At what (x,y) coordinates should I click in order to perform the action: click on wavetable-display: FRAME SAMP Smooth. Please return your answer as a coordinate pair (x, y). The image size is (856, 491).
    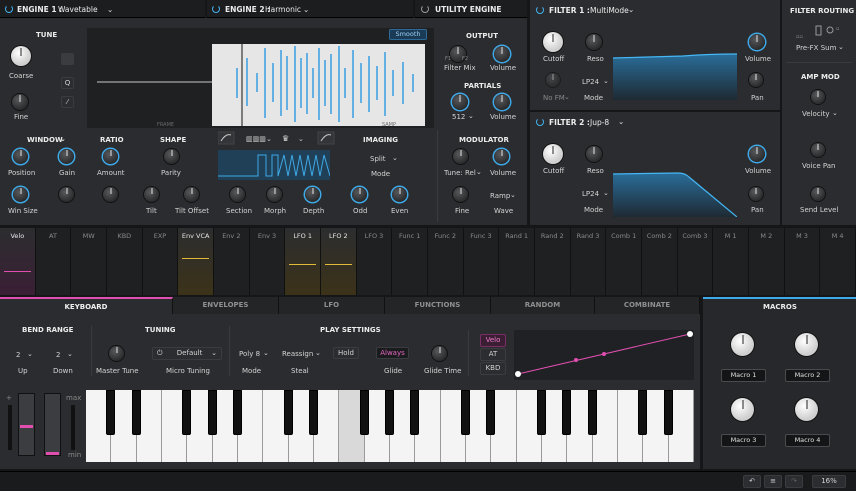
    Looking at the image, I should click on (260, 78).